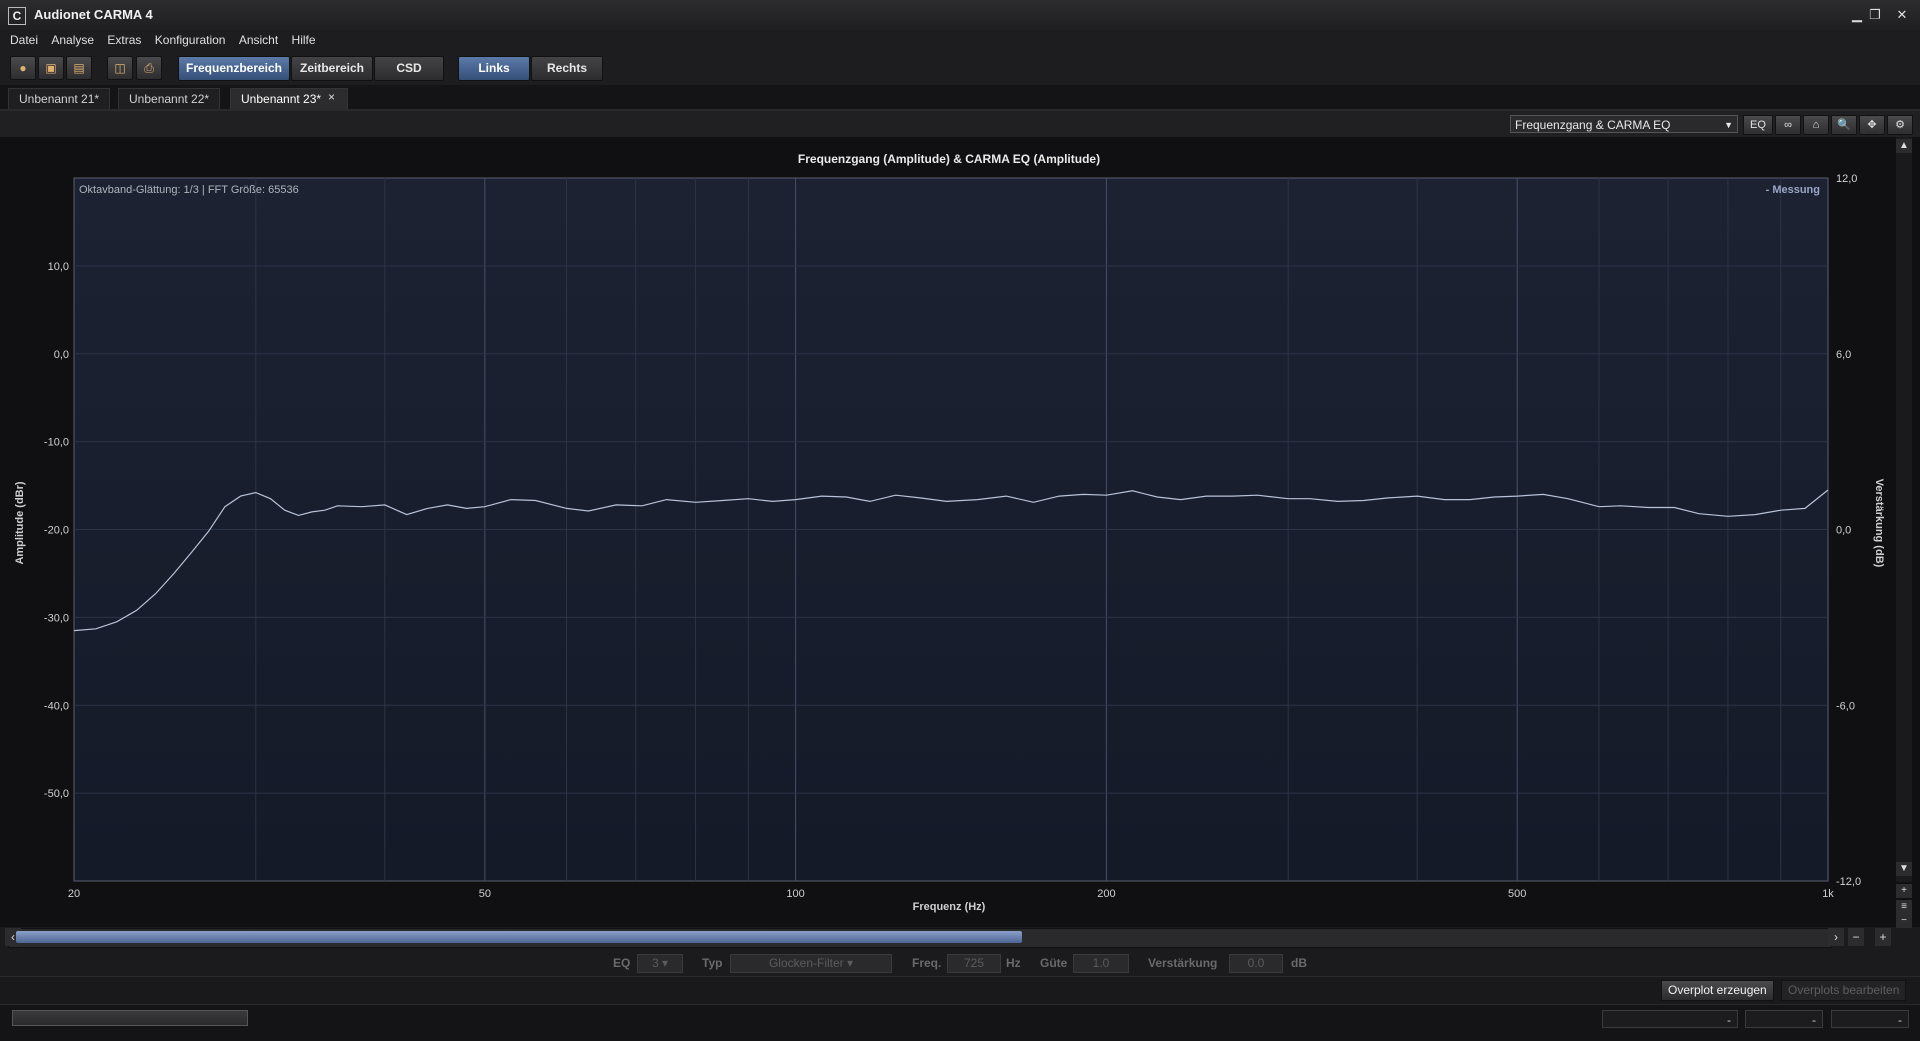 Image resolution: width=1920 pixels, height=1041 pixels. What do you see at coordinates (1845, 706) in the screenshot?
I see `y2-tick-label: -6,0` at bounding box center [1845, 706].